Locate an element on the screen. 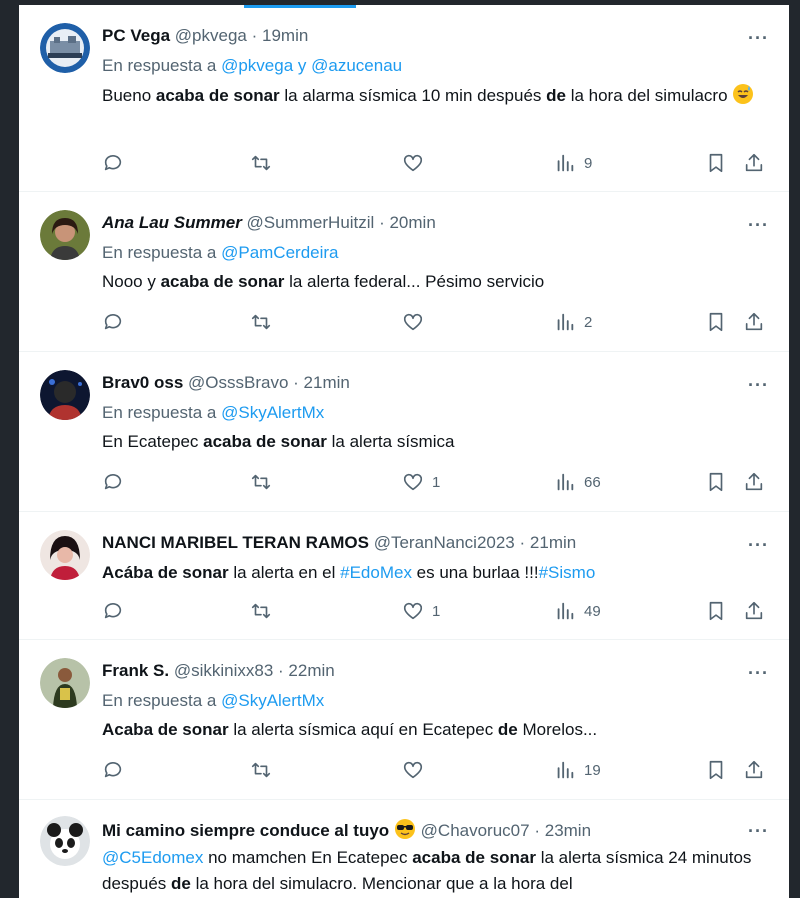 Image resolution: width=800 pixels, height=898 pixels. author-handle: @Chavoruc07 is located at coordinates (475, 830).